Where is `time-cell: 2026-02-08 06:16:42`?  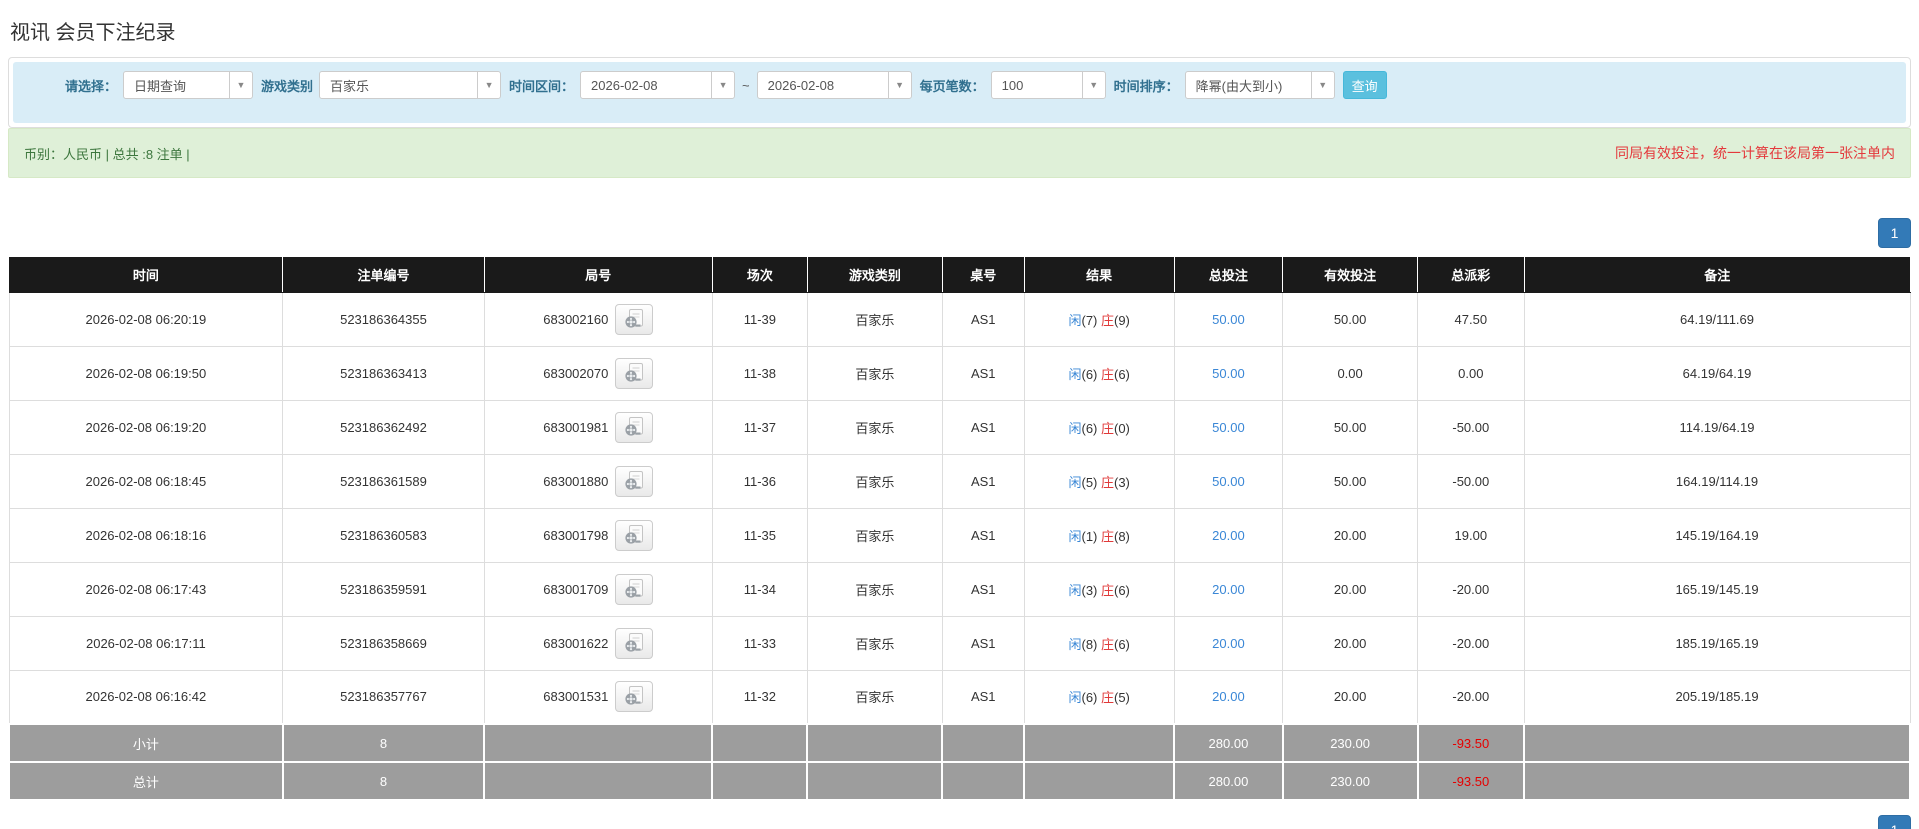
time-cell: 2026-02-08 06:16:42 is located at coordinates (146, 697).